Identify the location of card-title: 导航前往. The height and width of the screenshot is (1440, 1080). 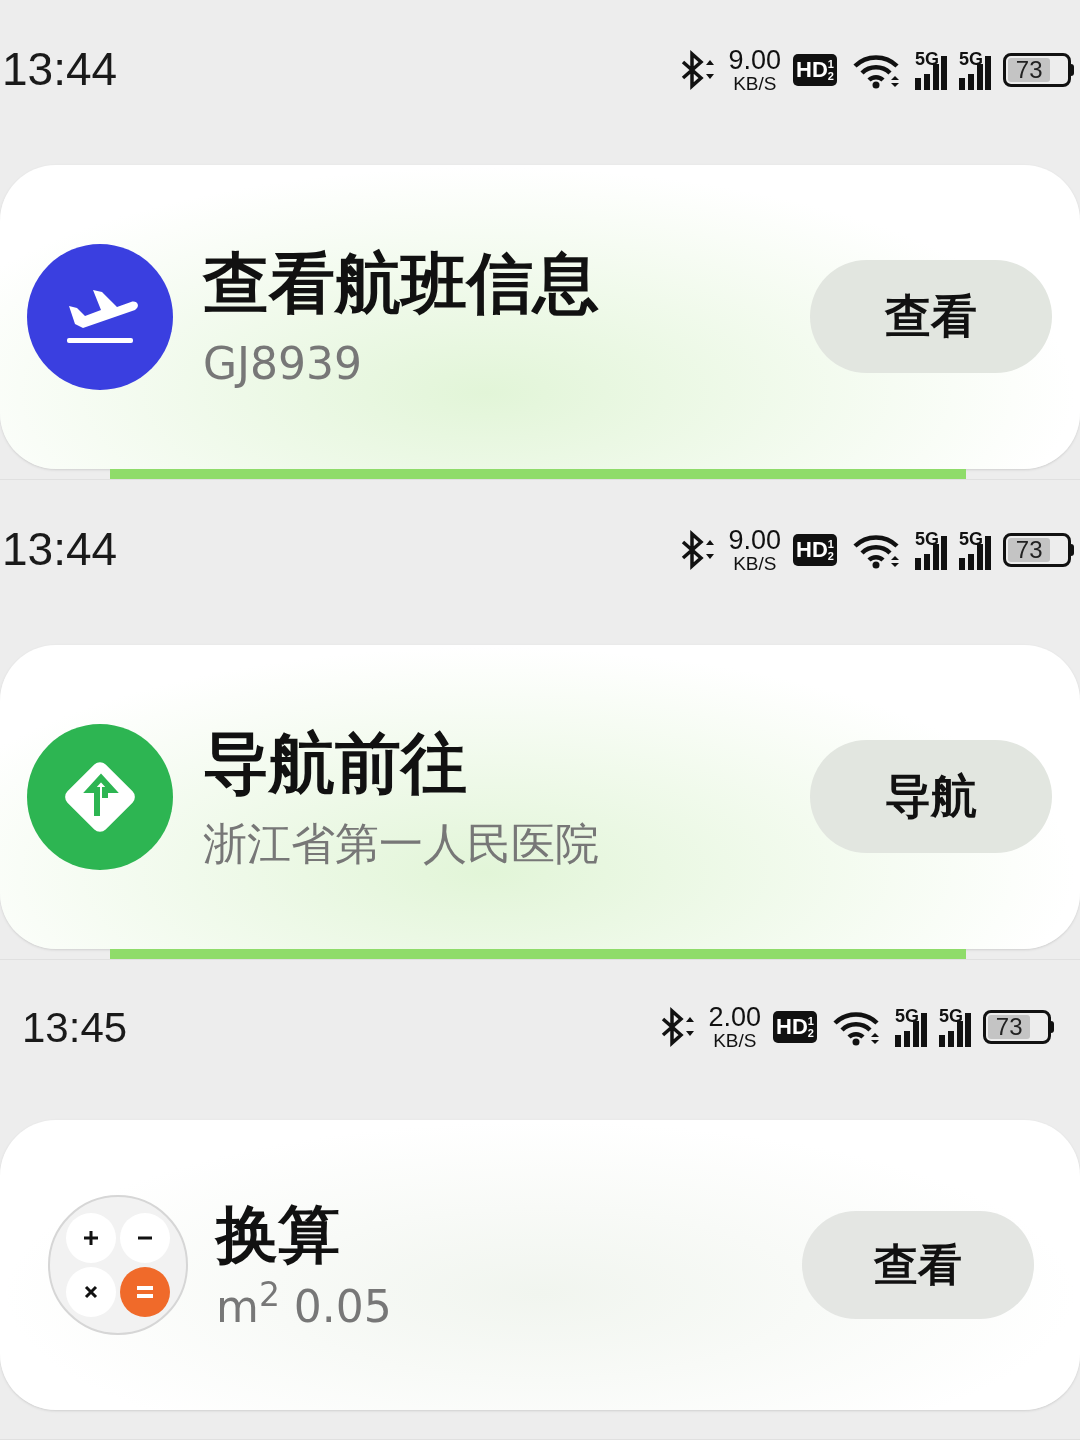
(335, 764).